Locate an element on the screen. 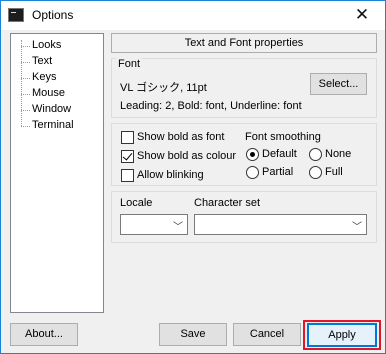 The height and width of the screenshot is (354, 386). locale-label: Locale is located at coordinates (136, 203).